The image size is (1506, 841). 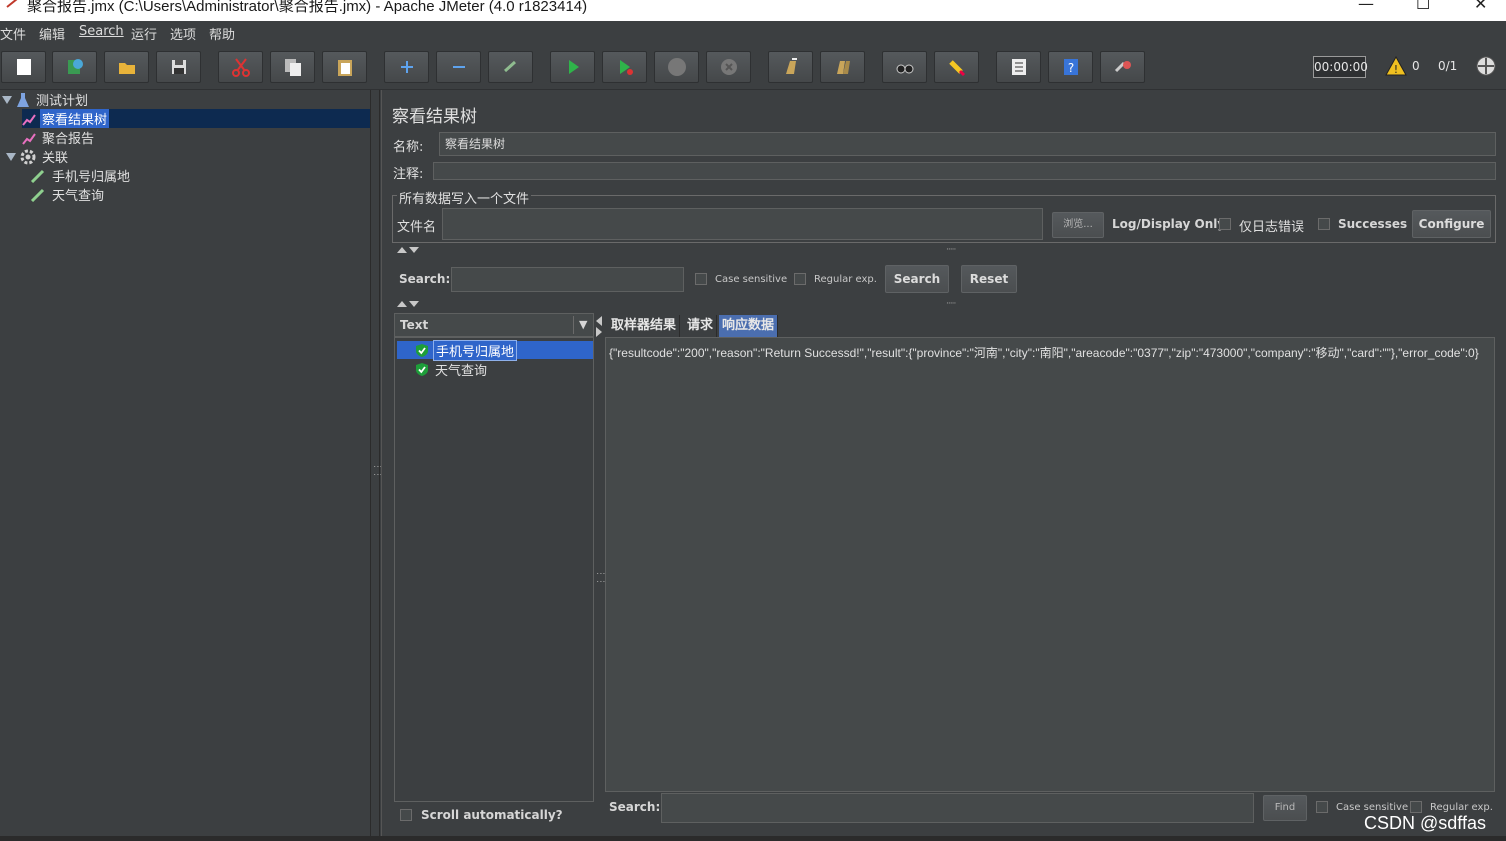 I want to click on close-icon: ✕, so click(x=1480, y=6).